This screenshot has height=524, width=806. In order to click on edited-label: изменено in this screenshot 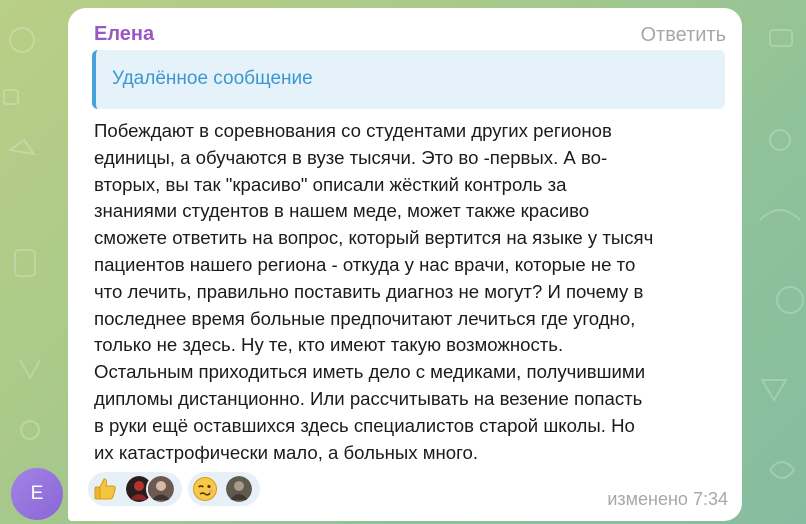, I will do `click(647, 499)`.